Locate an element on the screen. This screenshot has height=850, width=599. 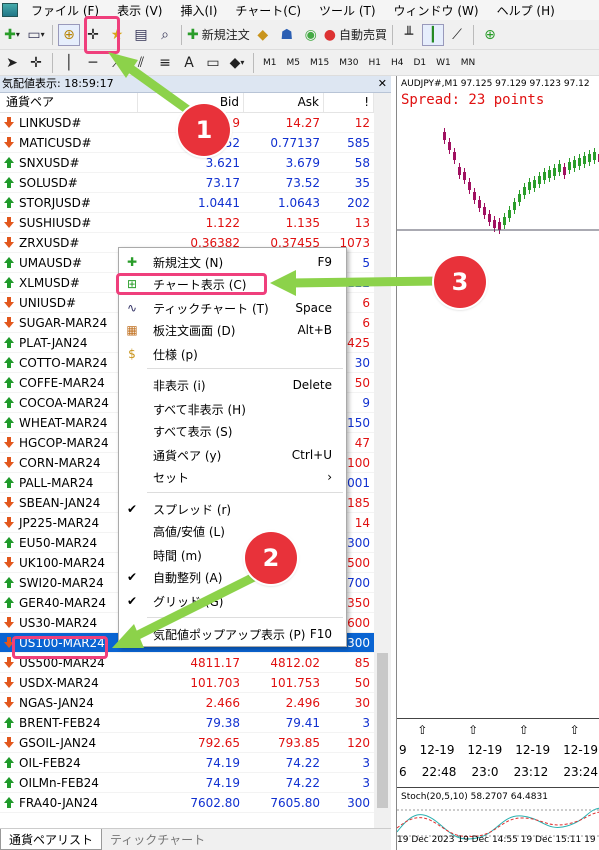
callout-step-3: 3 is located at coordinates (460, 282).